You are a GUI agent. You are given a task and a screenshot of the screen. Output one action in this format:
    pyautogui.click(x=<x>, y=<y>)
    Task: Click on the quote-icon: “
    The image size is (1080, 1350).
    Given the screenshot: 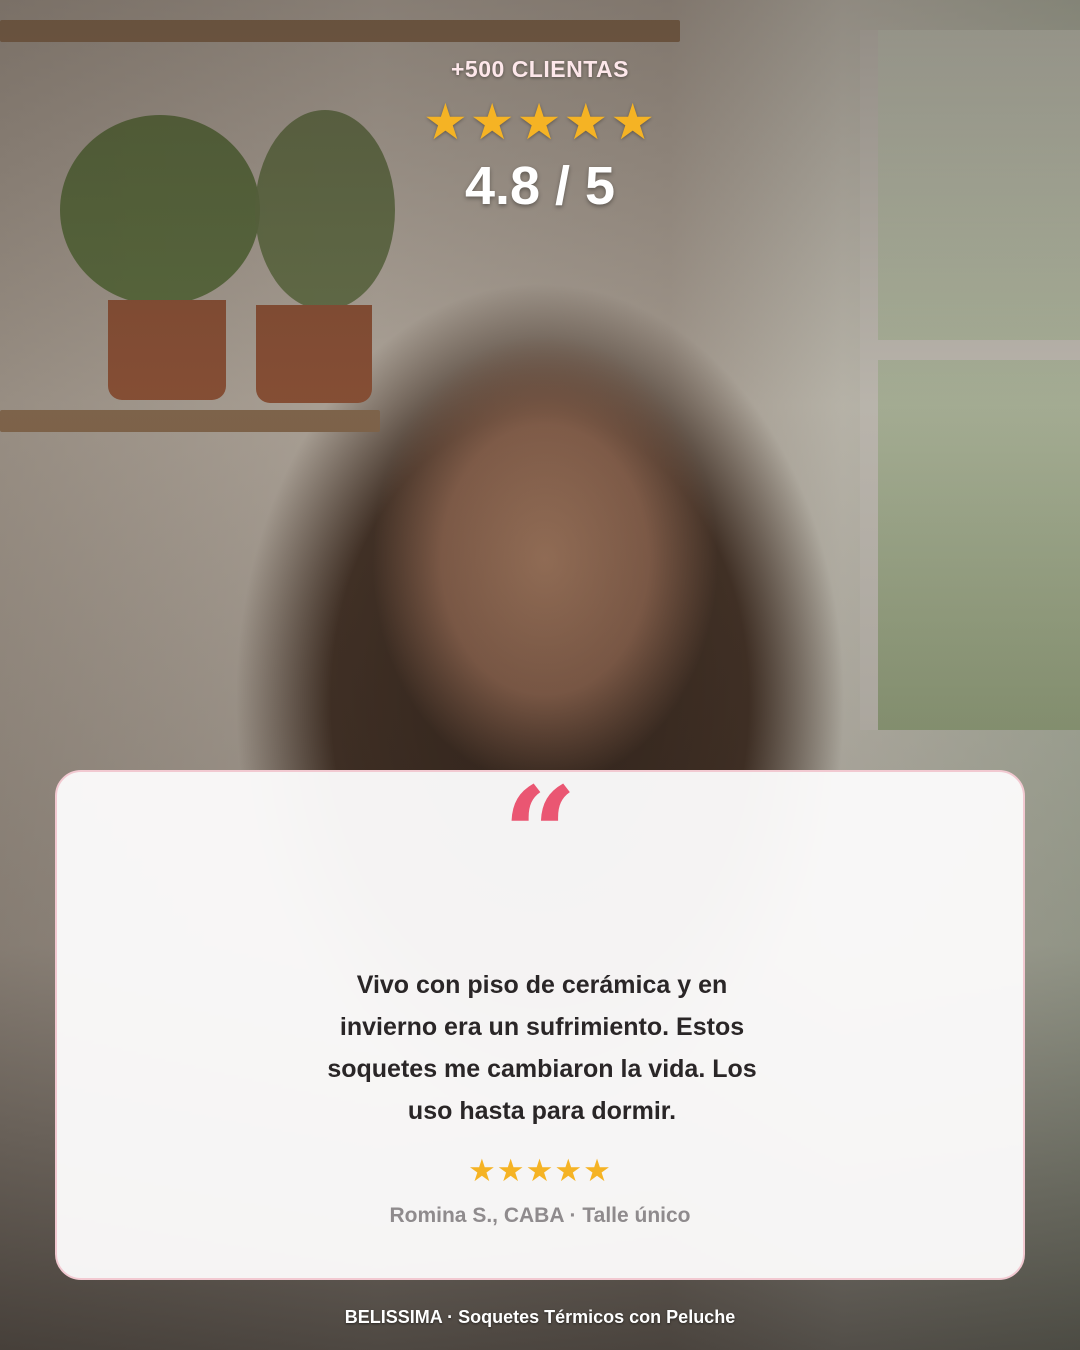 What is the action you would take?
    pyautogui.click(x=540, y=834)
    